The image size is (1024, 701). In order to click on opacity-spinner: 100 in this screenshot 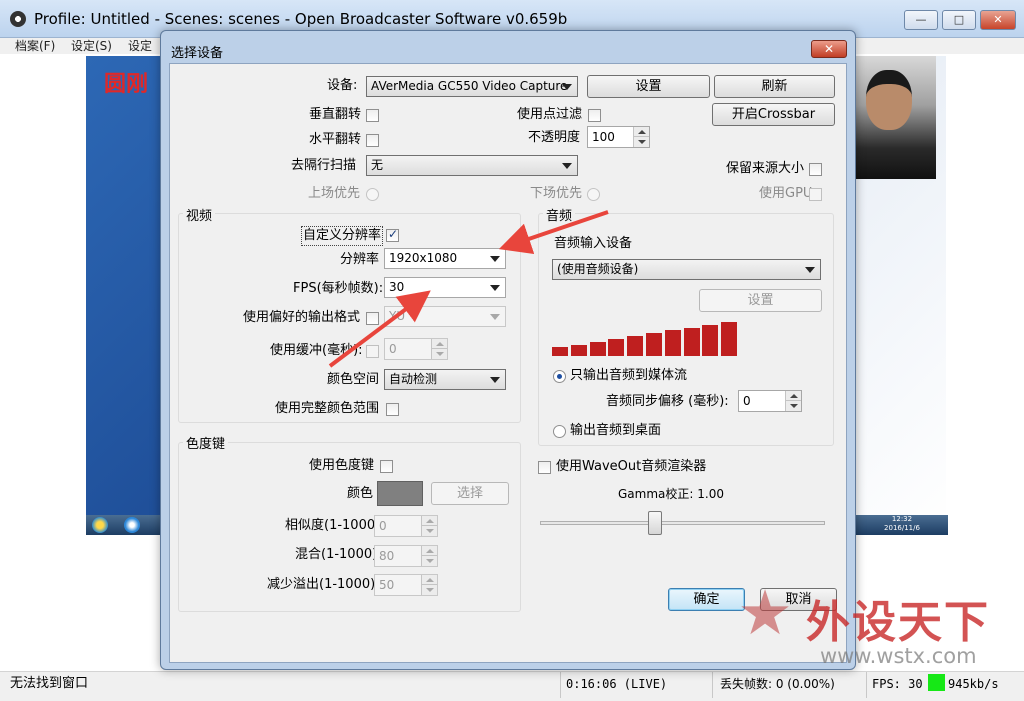, I will do `click(618, 137)`.